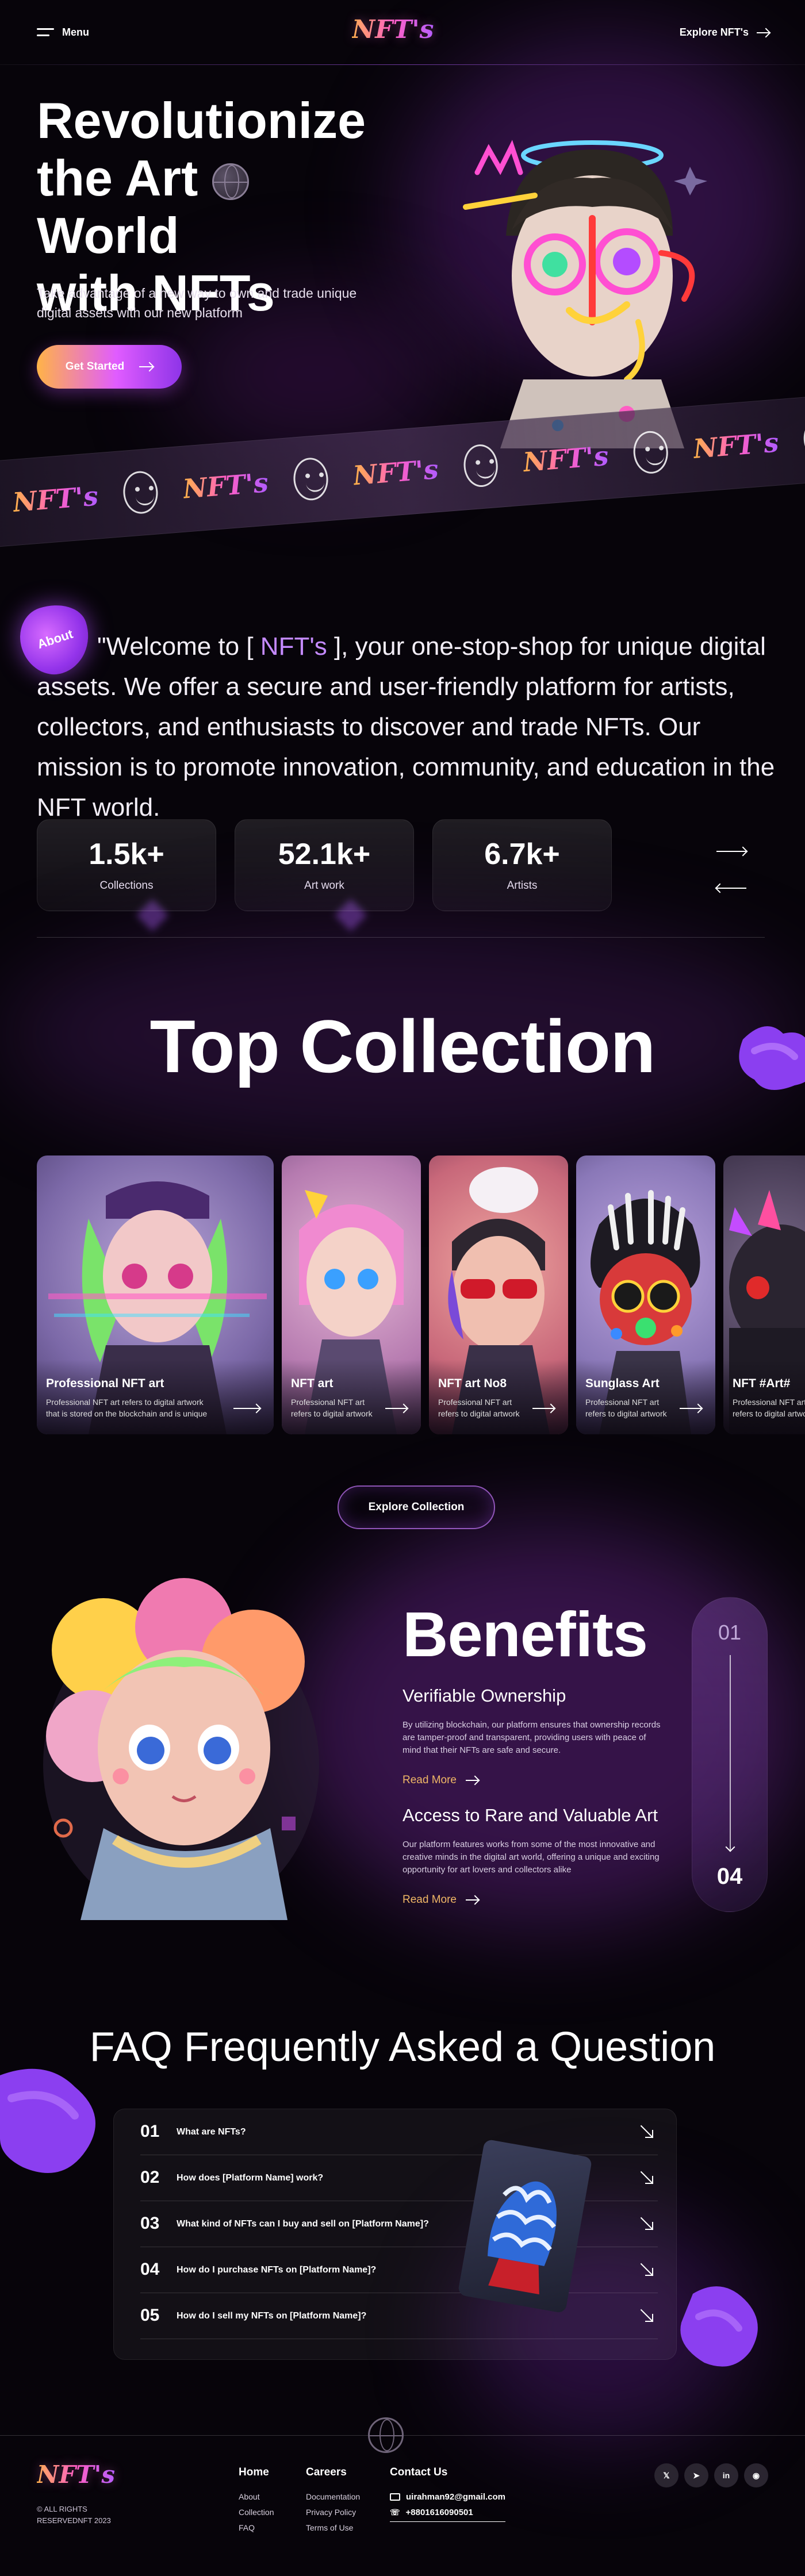 This screenshot has height=2576, width=805. What do you see at coordinates (75, 32) in the screenshot?
I see `menu-label: Menu` at bounding box center [75, 32].